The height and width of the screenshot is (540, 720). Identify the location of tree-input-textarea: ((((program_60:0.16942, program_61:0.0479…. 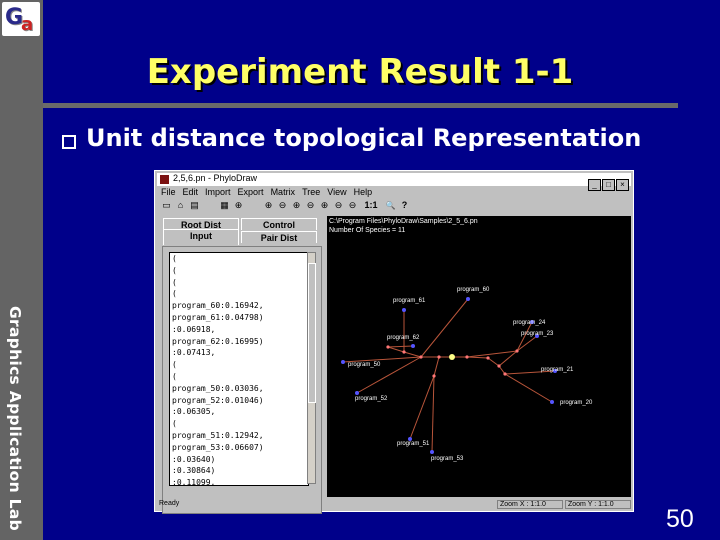
(239, 369).